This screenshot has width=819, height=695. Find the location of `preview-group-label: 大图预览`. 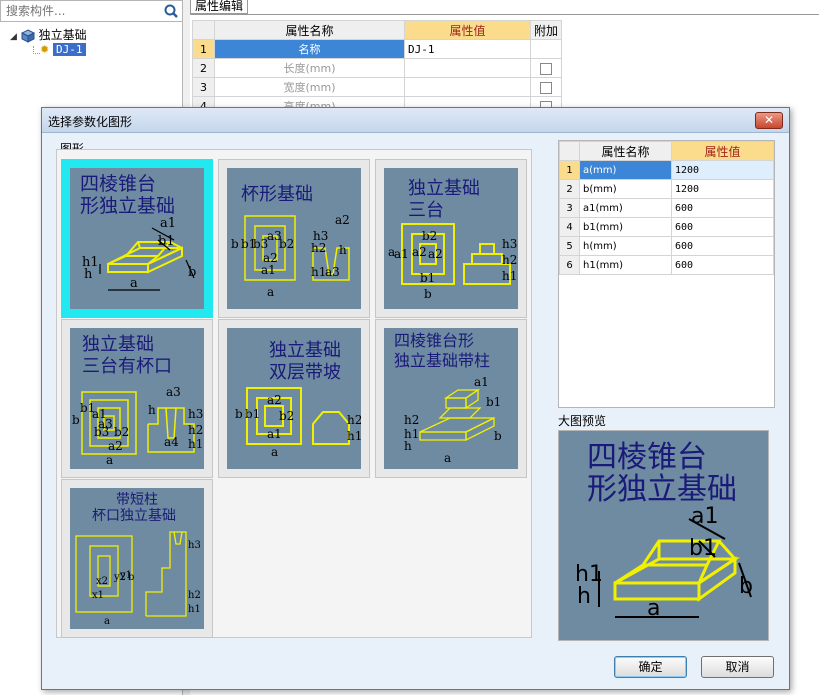

preview-group-label: 大图预览 is located at coordinates (582, 421).